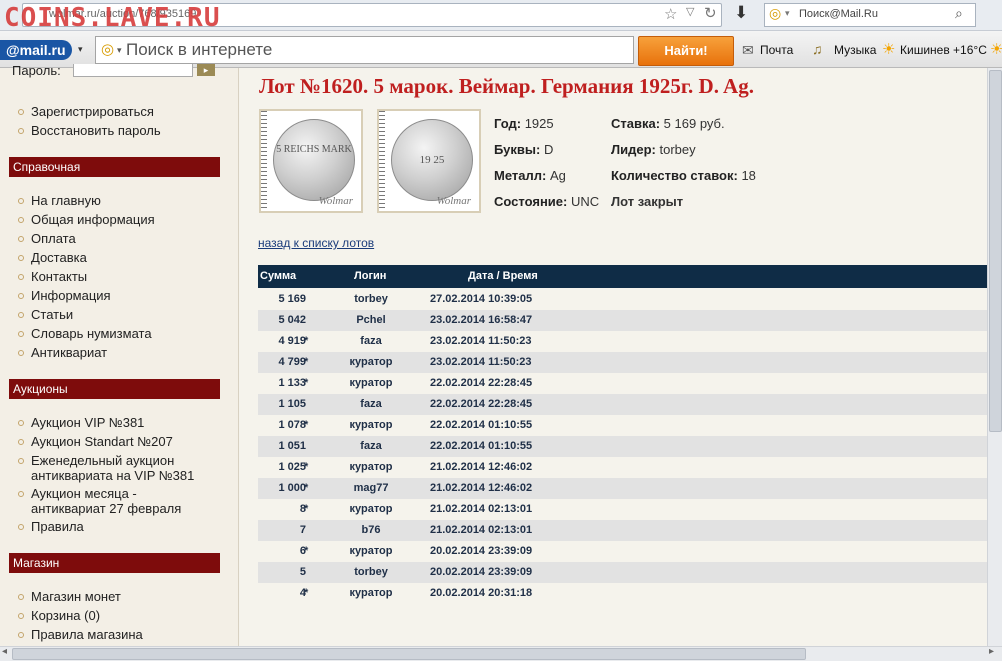  Describe the element at coordinates (62, 352) in the screenshot. I see `sidebar-item-antiques: Антиквариат` at that location.